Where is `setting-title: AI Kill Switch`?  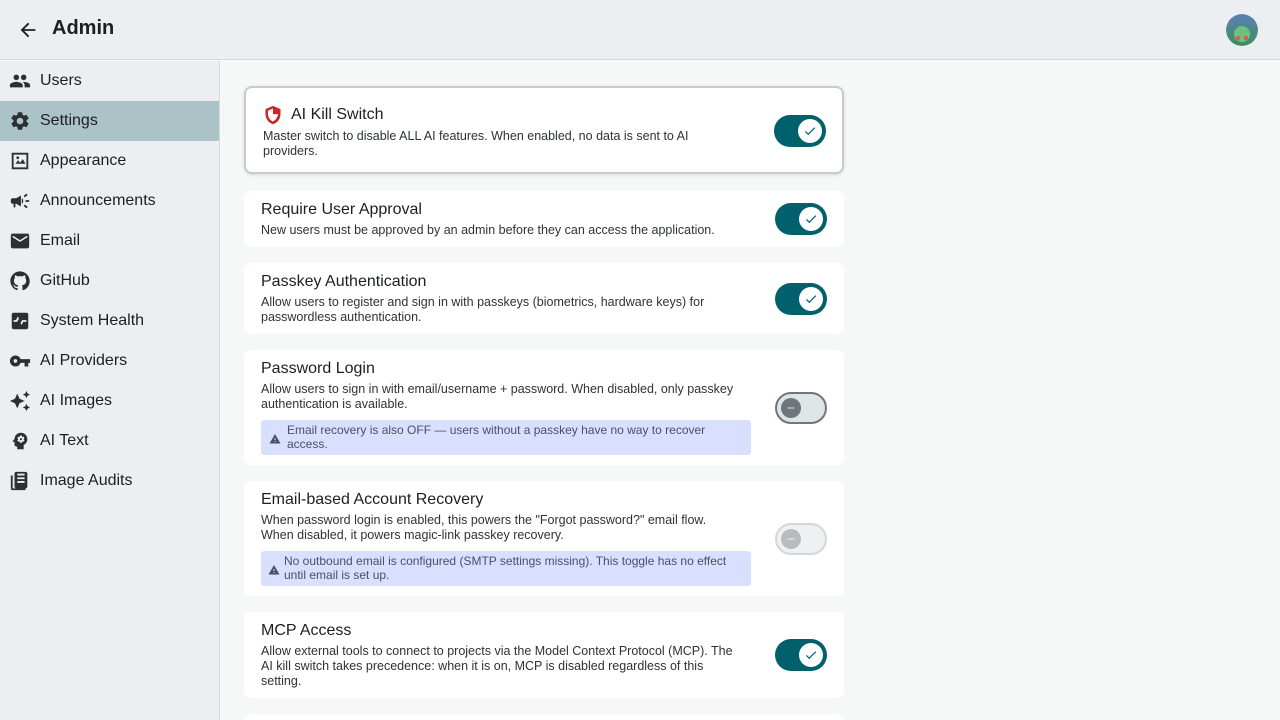 setting-title: AI Kill Switch is located at coordinates (337, 114).